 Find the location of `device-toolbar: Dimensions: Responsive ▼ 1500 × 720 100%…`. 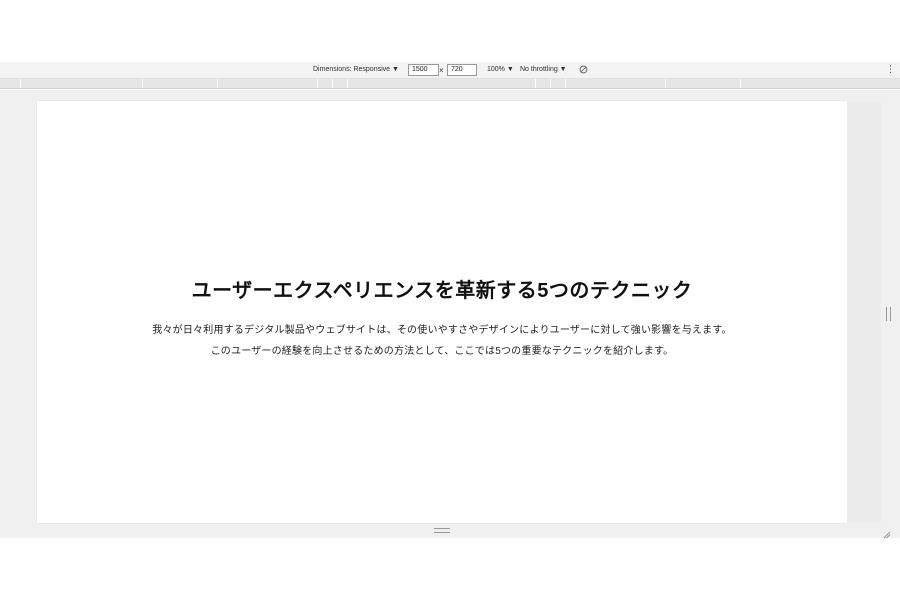

device-toolbar: Dimensions: Responsive ▼ 1500 × 720 100%… is located at coordinates (450, 70).